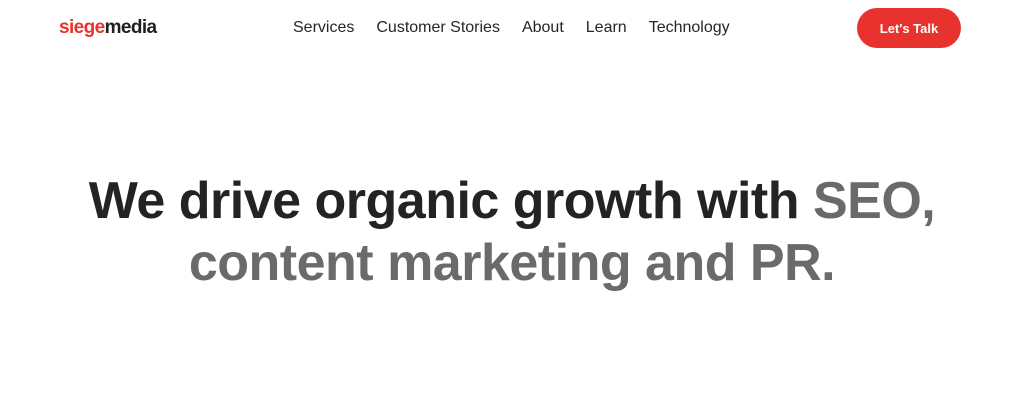 The height and width of the screenshot is (414, 1024). What do you see at coordinates (450, 201) in the screenshot?
I see `hero-headline-dark: We drive organic growth with` at bounding box center [450, 201].